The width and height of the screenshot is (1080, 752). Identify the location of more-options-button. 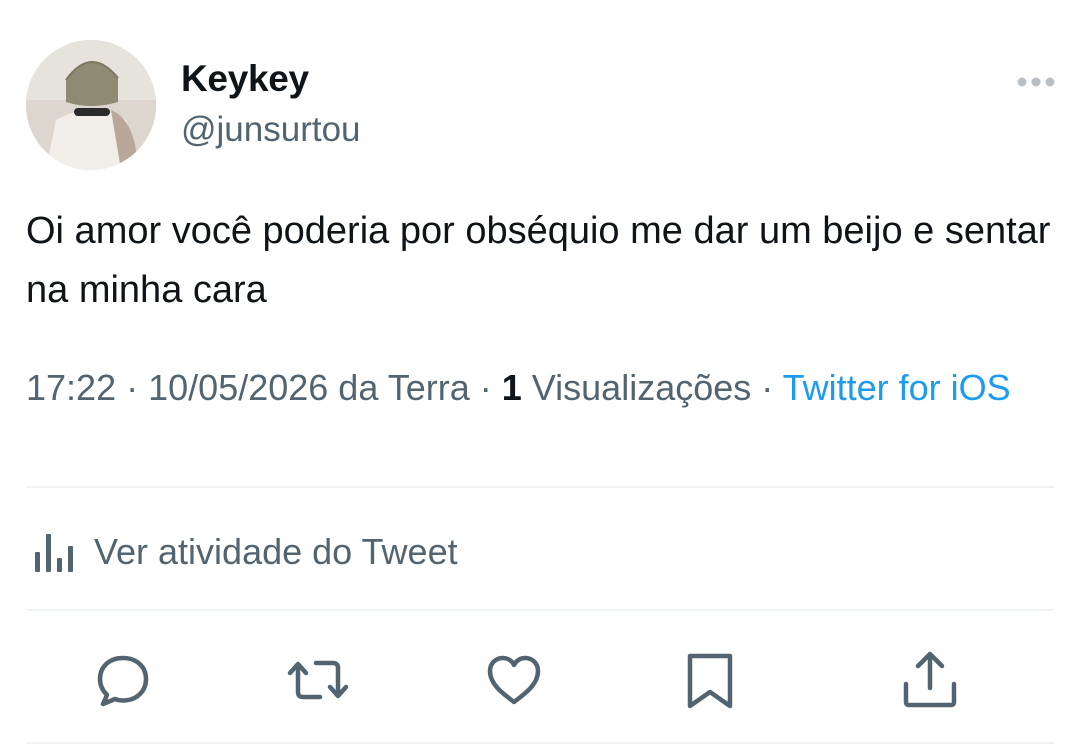
(1036, 82).